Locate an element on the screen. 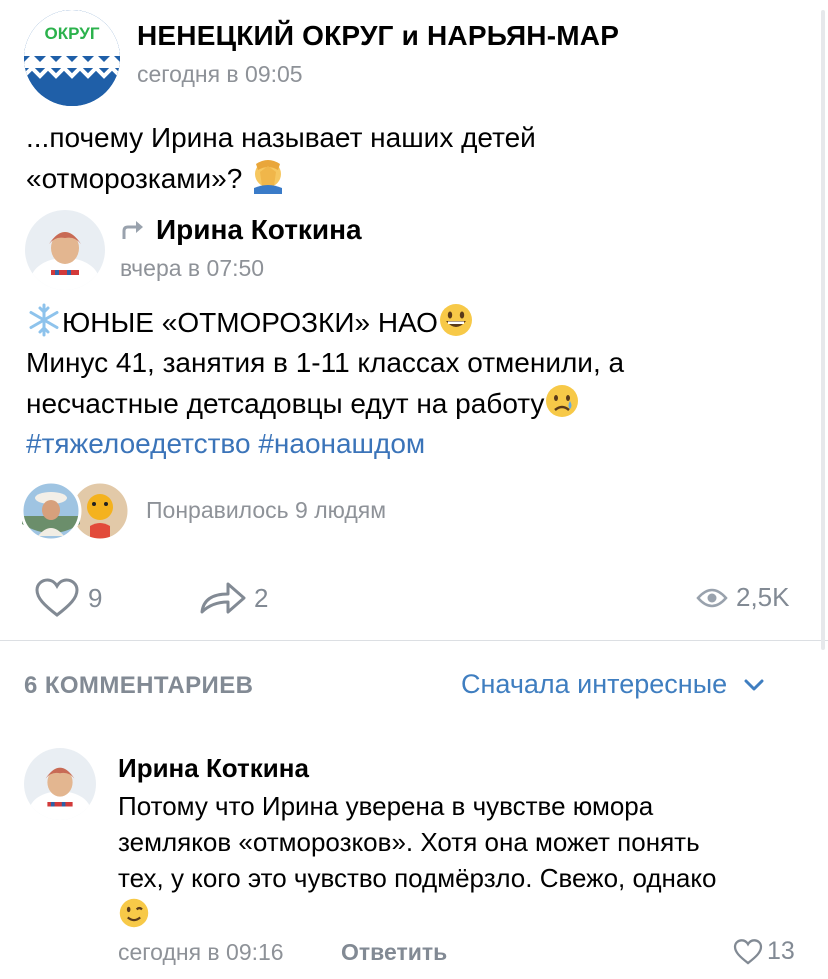 This screenshot has width=828, height=979. group-avatar: ОКРУГ is located at coordinates (72, 58).